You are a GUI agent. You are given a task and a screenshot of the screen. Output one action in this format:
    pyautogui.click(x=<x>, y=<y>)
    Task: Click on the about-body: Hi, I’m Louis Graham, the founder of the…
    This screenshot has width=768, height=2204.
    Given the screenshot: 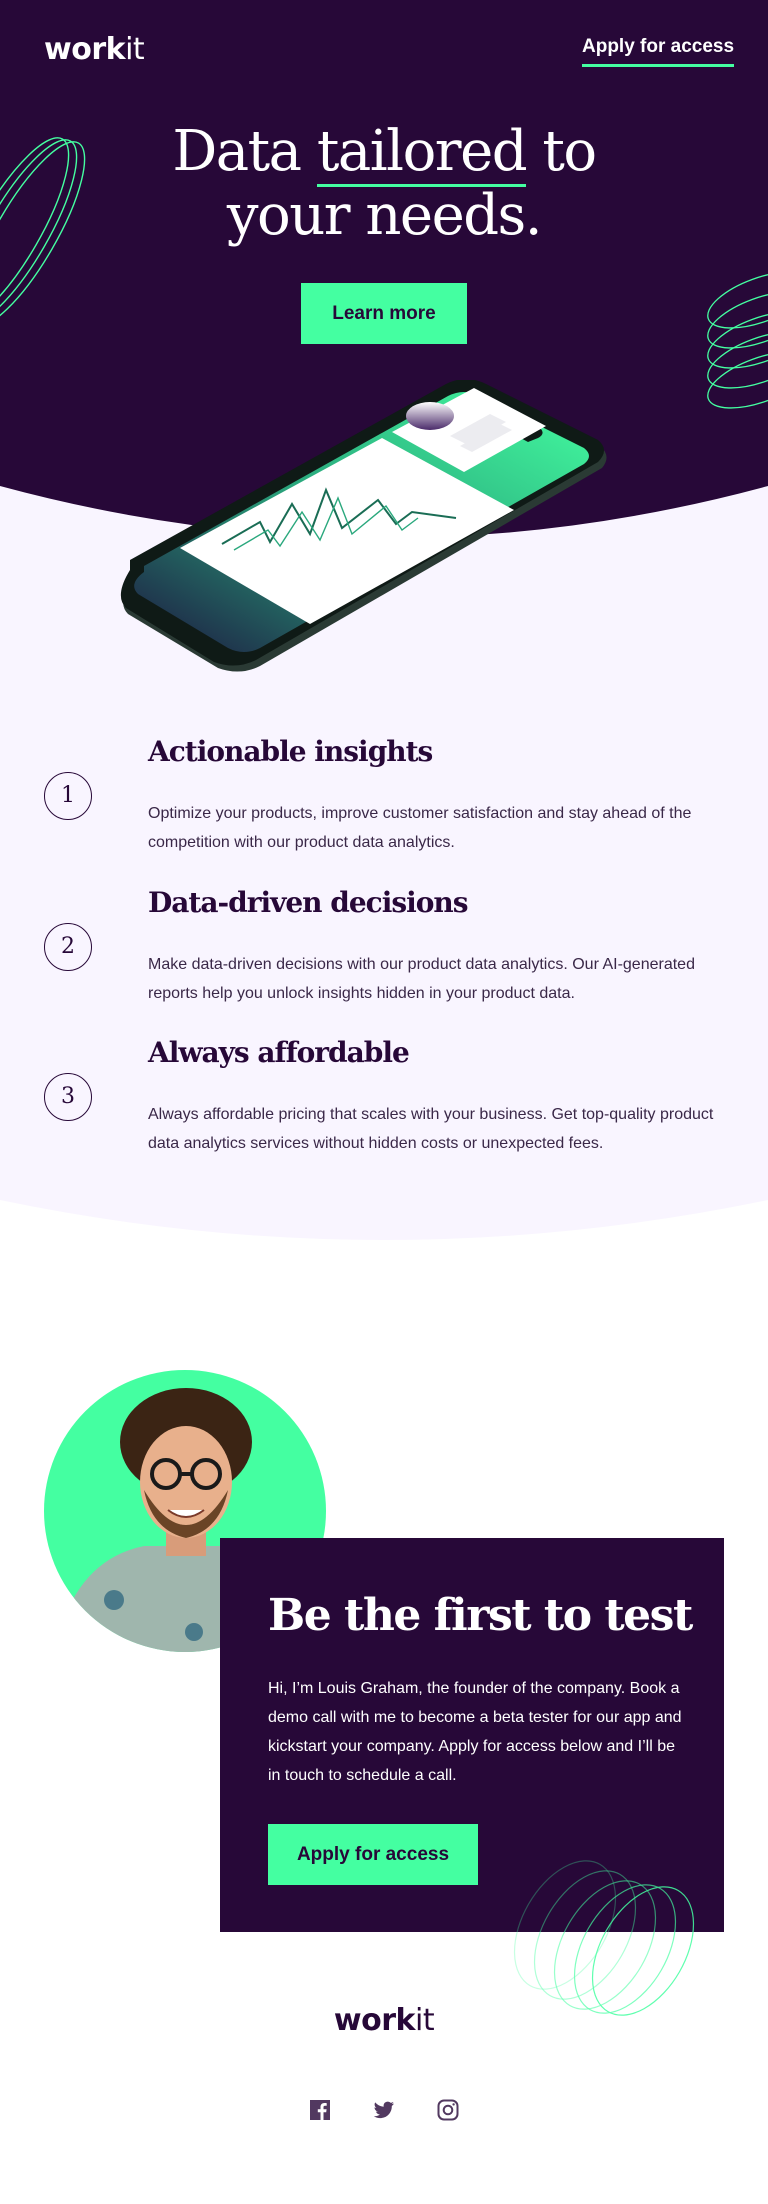 What is the action you would take?
    pyautogui.click(x=475, y=1732)
    